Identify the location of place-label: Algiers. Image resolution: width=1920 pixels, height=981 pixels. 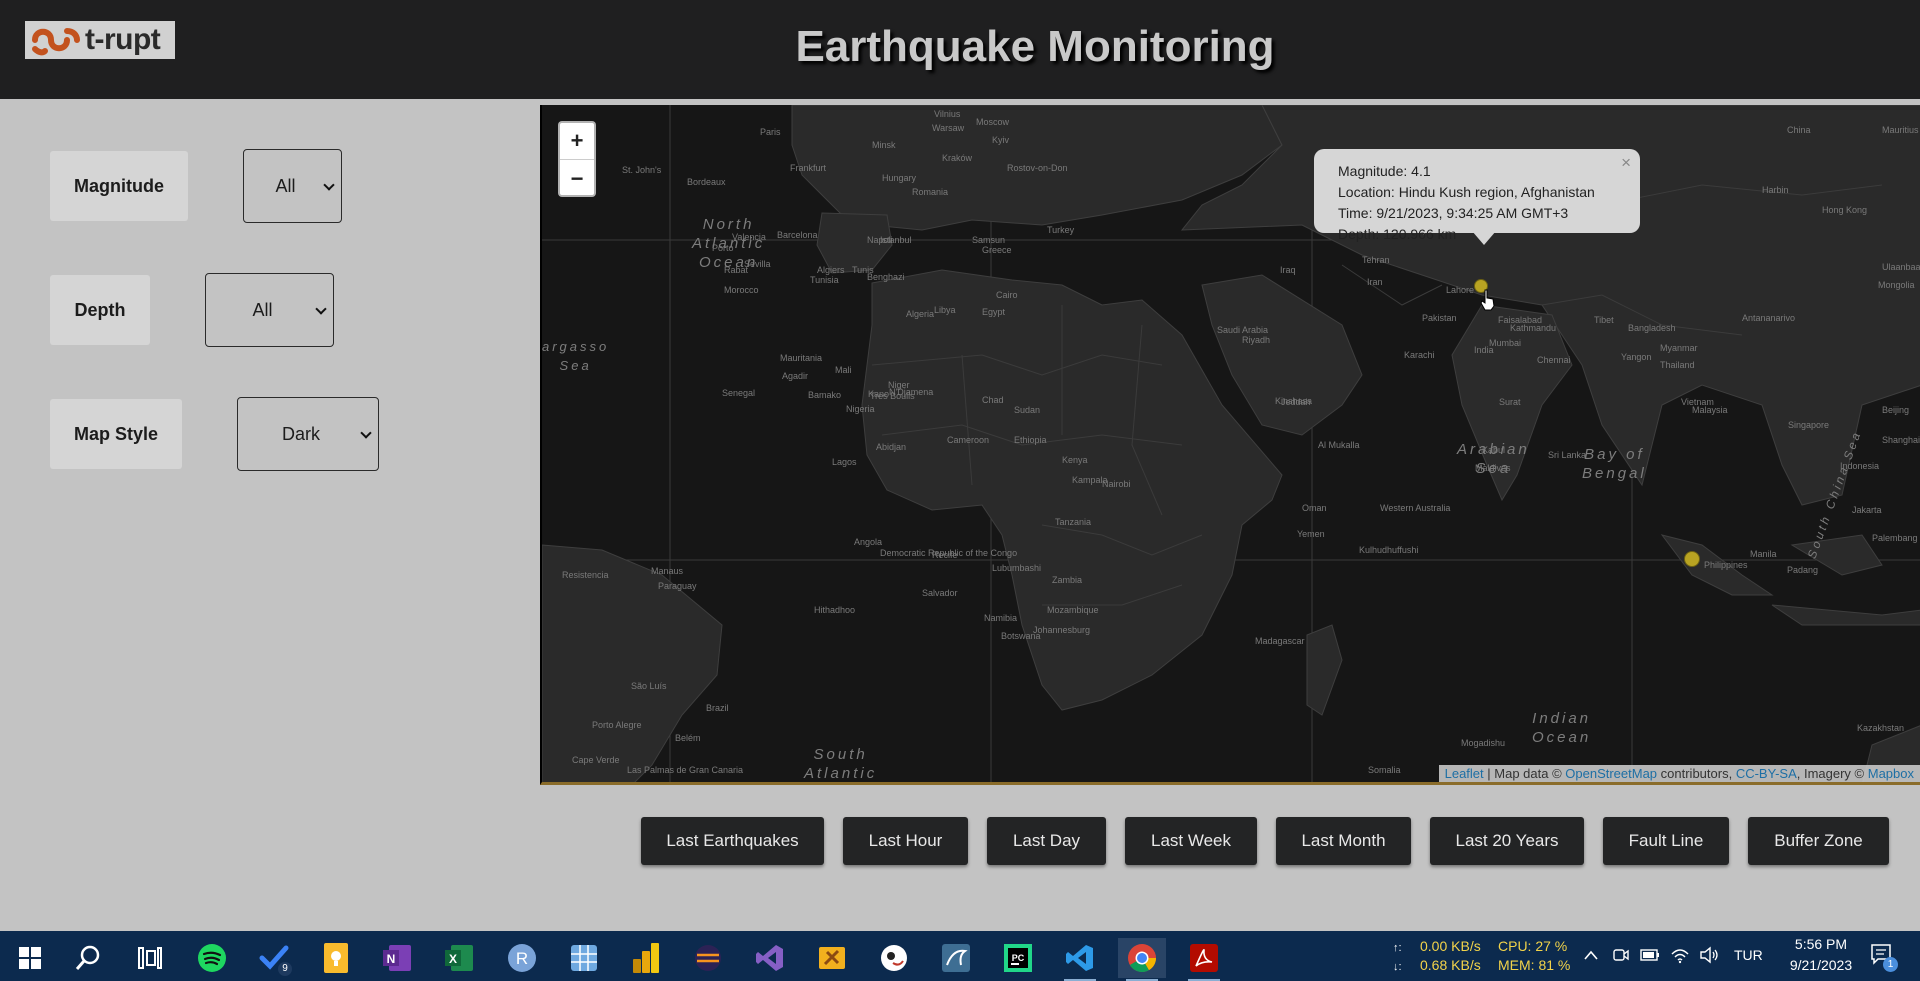
(831, 270).